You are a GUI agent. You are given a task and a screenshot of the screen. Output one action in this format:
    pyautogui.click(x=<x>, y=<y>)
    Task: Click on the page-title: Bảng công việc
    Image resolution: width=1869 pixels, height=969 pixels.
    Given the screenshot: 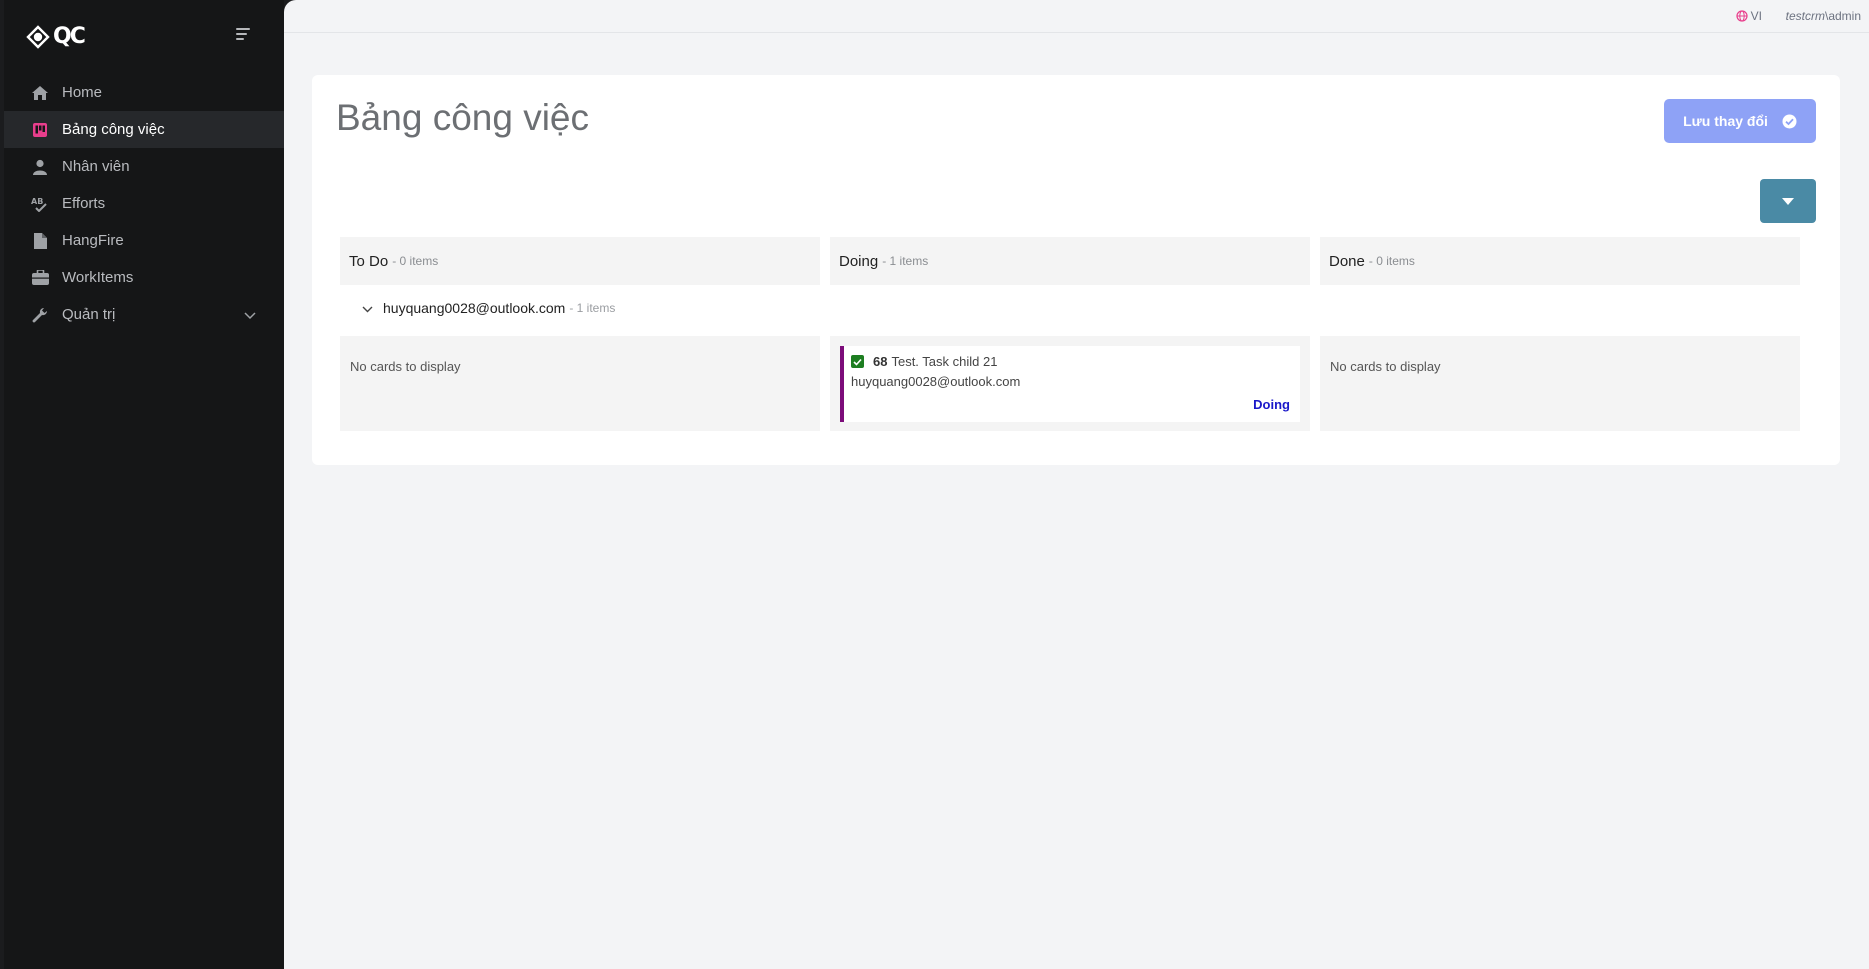 What is the action you would take?
    pyautogui.click(x=463, y=117)
    